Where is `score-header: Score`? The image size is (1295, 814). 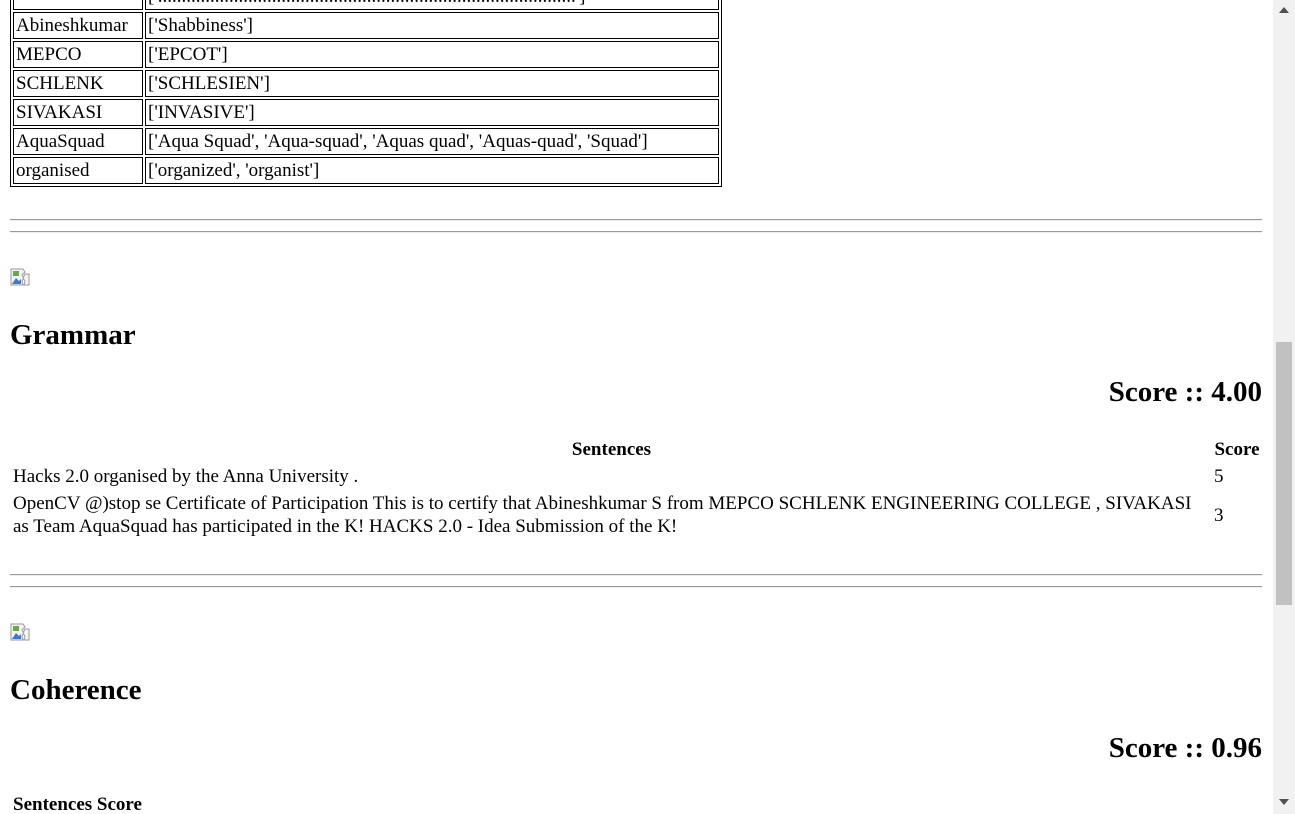
score-header: Score is located at coordinates (1237, 449).